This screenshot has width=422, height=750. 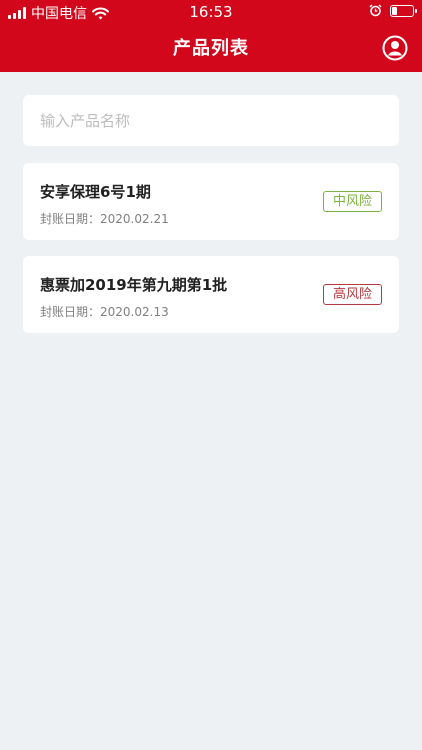 I want to click on user-profile-button, so click(x=395, y=48).